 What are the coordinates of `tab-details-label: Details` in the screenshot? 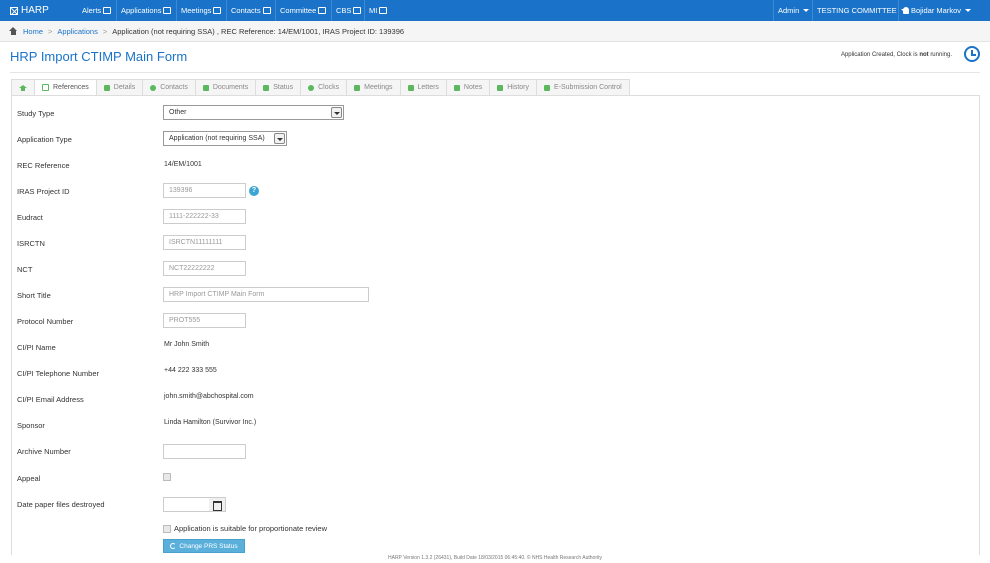 It's located at (124, 87).